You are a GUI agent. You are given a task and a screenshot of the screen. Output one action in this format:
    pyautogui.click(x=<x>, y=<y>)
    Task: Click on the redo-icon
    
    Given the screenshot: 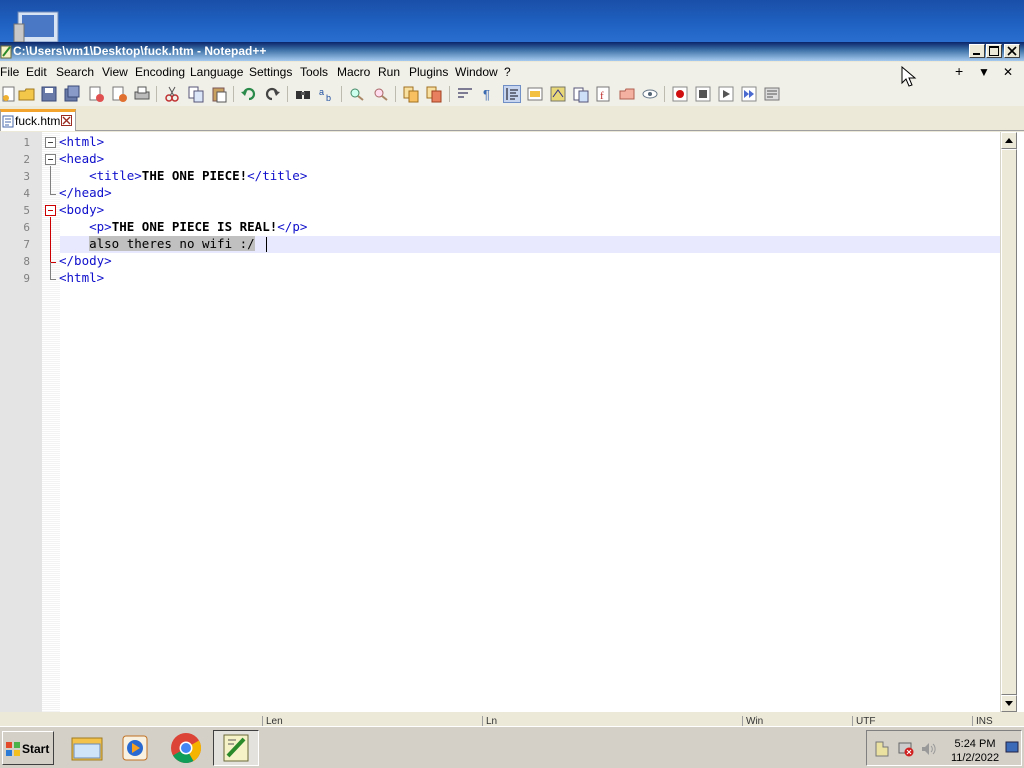 What is the action you would take?
    pyautogui.click(x=272, y=94)
    